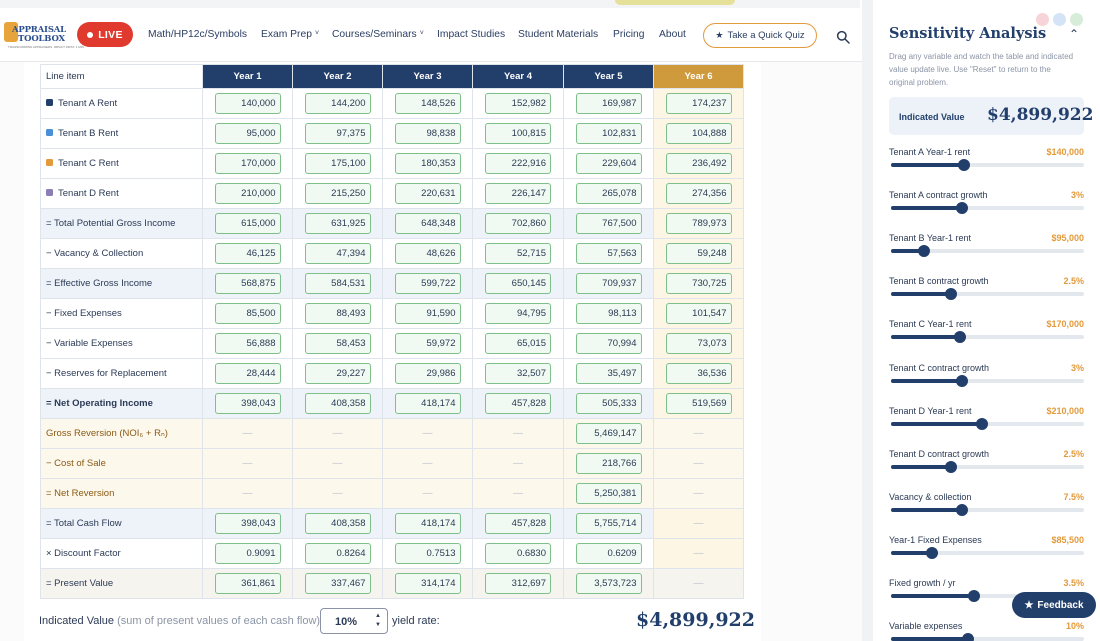 This screenshot has height=641, width=1100. Describe the element at coordinates (247, 373) in the screenshot. I see `value-input: 28,444` at that location.